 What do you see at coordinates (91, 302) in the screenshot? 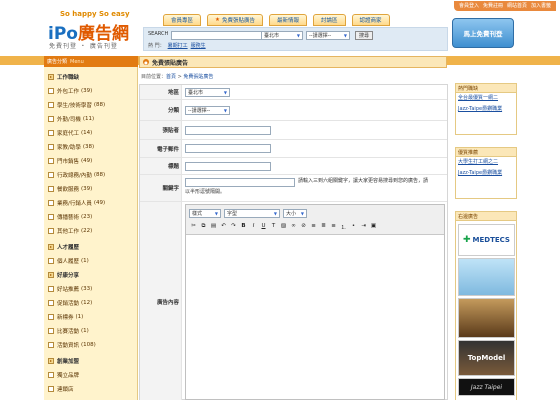
I see `sidebar-item: 促銷活動 (12)` at bounding box center [91, 302].